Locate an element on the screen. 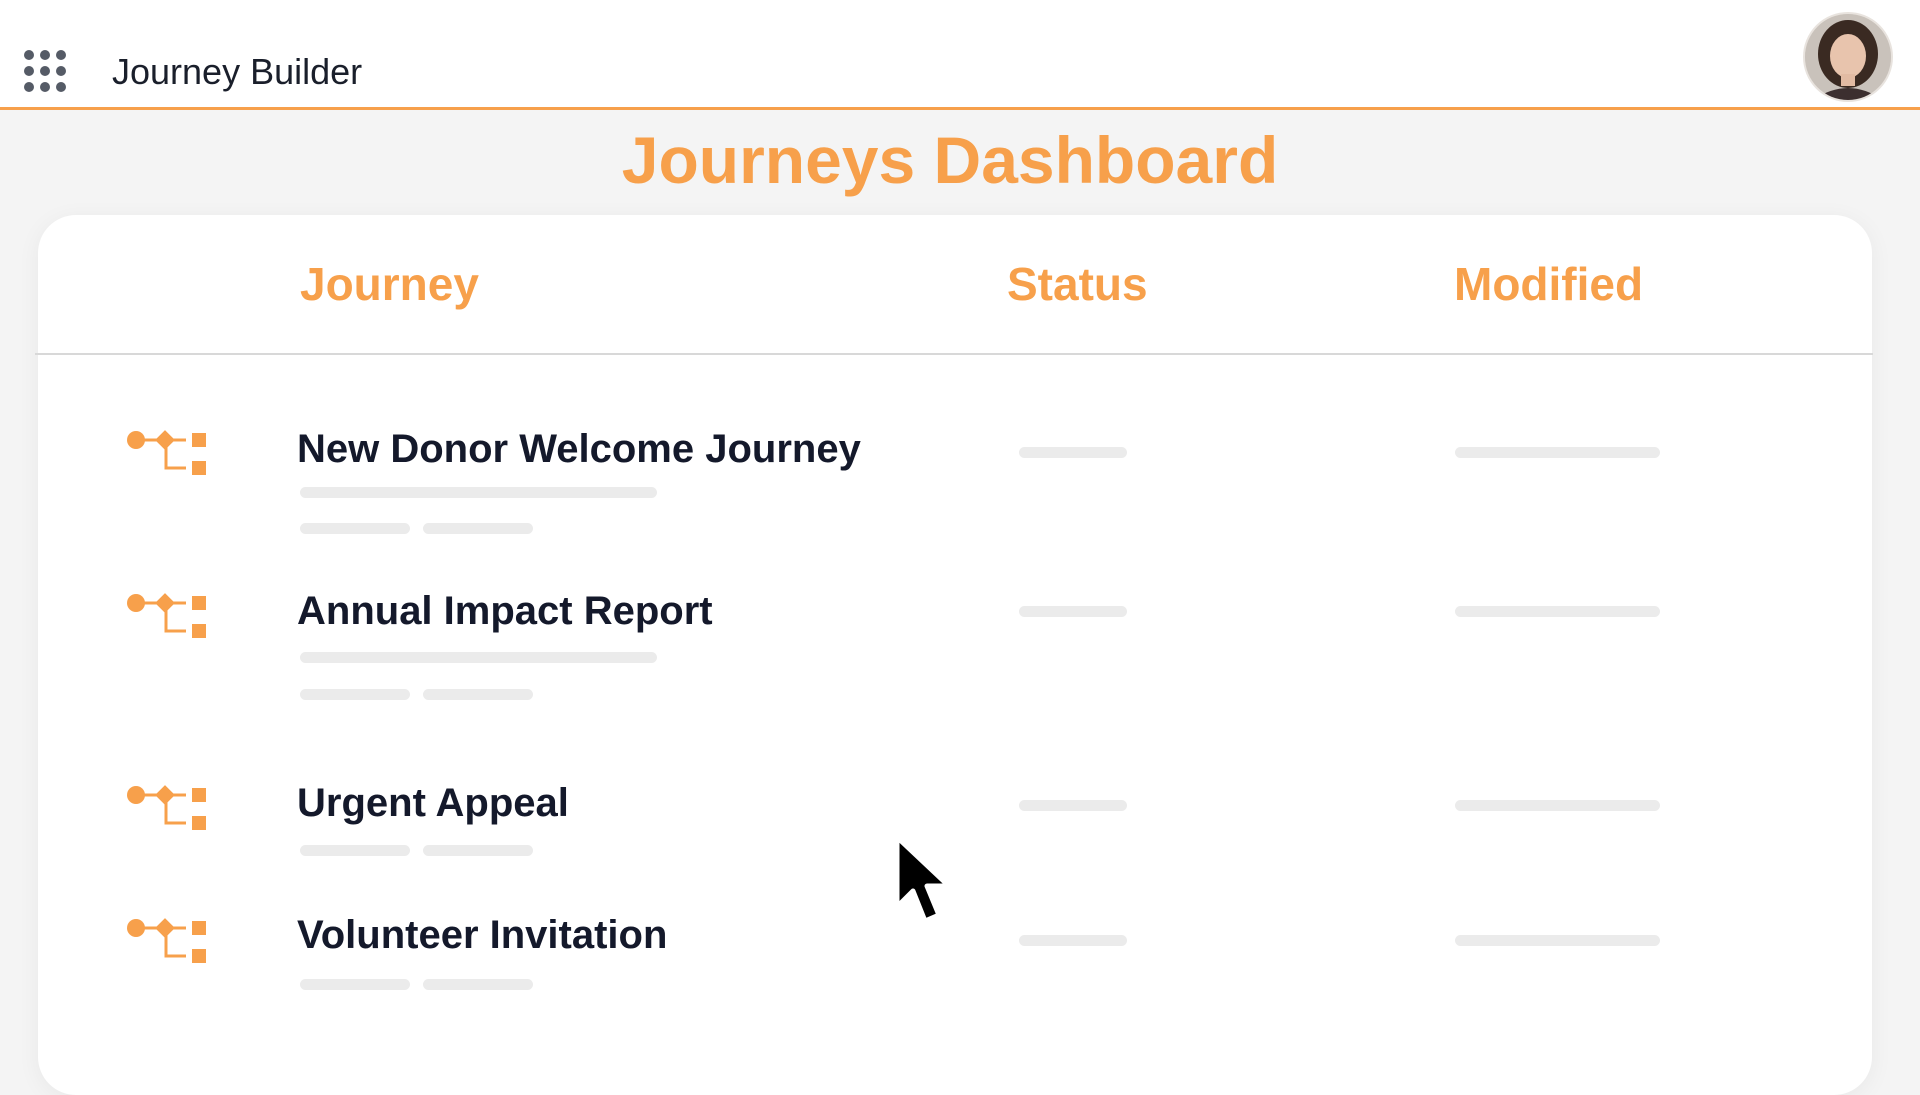 The height and width of the screenshot is (1095, 1920). column-header-journey: Journey is located at coordinates (389, 284).